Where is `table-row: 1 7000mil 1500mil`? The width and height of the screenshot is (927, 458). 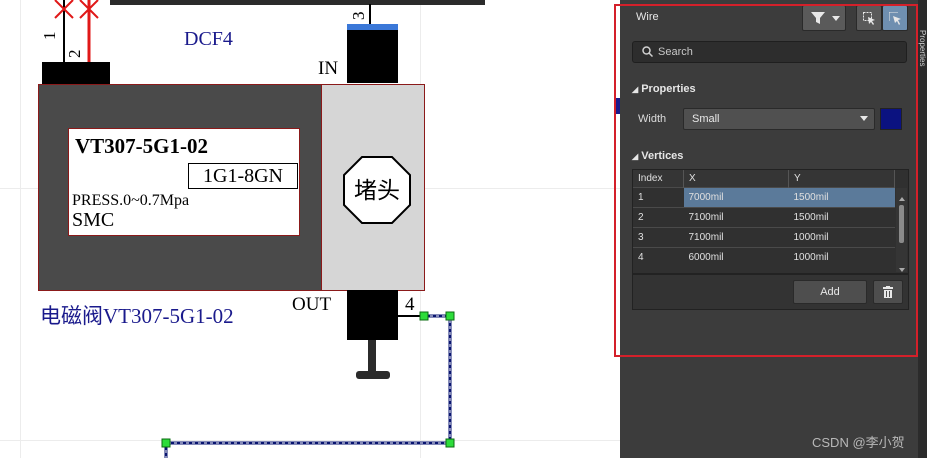
table-row: 1 7000mil 1500mil is located at coordinates (764, 197).